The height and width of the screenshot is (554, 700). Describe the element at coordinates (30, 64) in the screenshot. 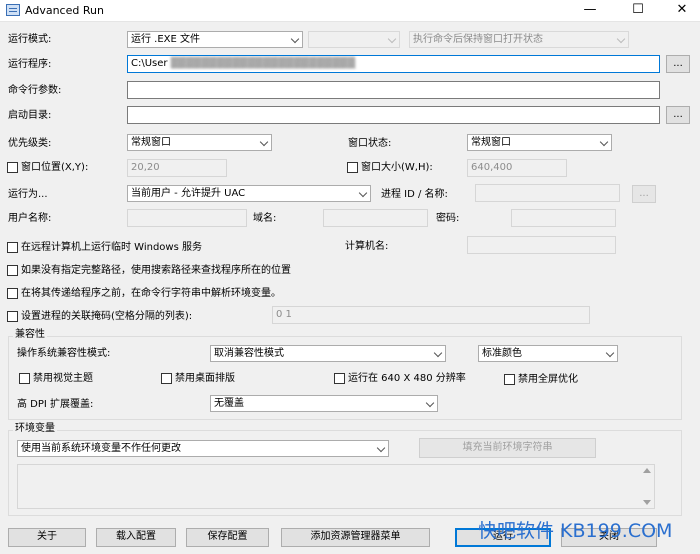

I see `program-label: 运行程序:` at that location.